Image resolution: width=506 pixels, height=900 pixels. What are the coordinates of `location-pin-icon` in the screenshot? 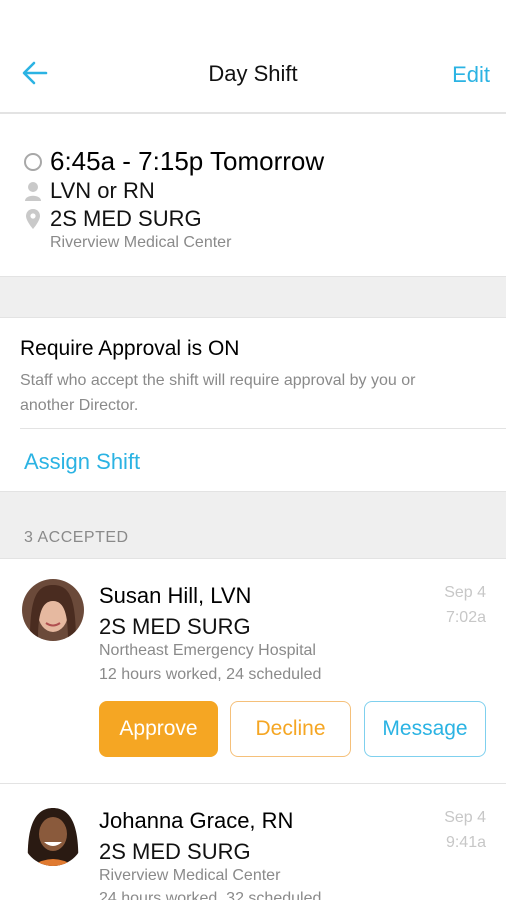 It's located at (33, 219).